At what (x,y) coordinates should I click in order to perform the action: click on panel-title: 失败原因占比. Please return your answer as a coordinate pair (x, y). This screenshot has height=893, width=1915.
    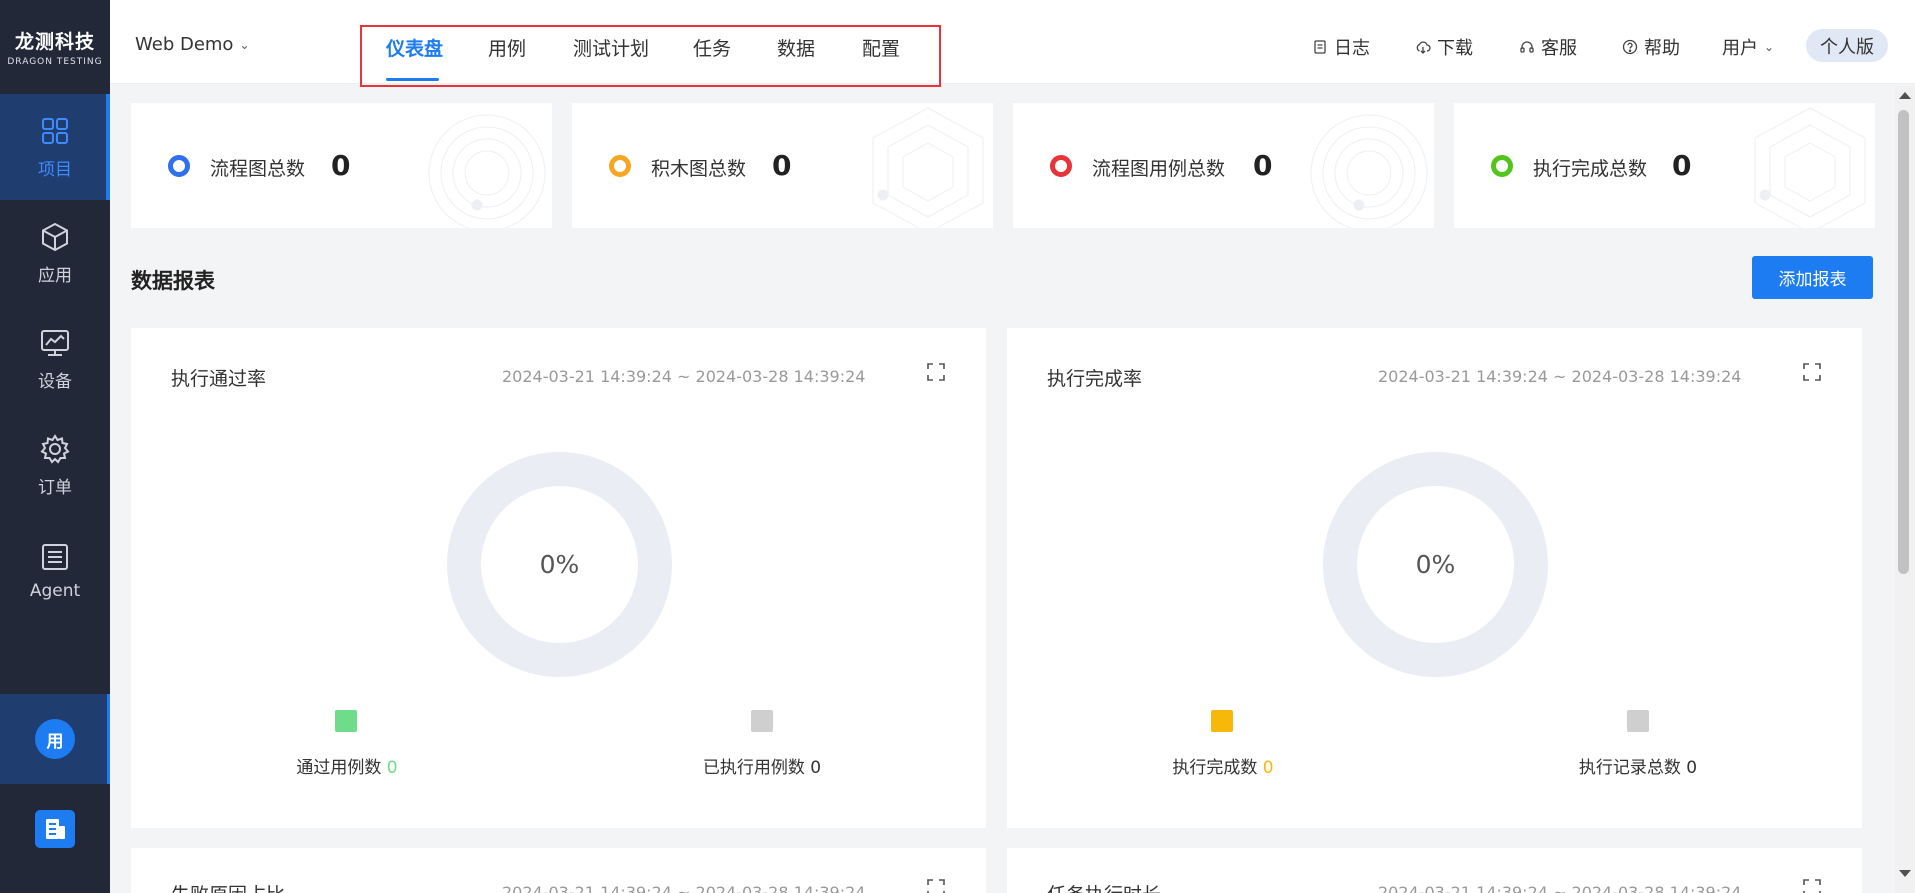
    Looking at the image, I should click on (228, 886).